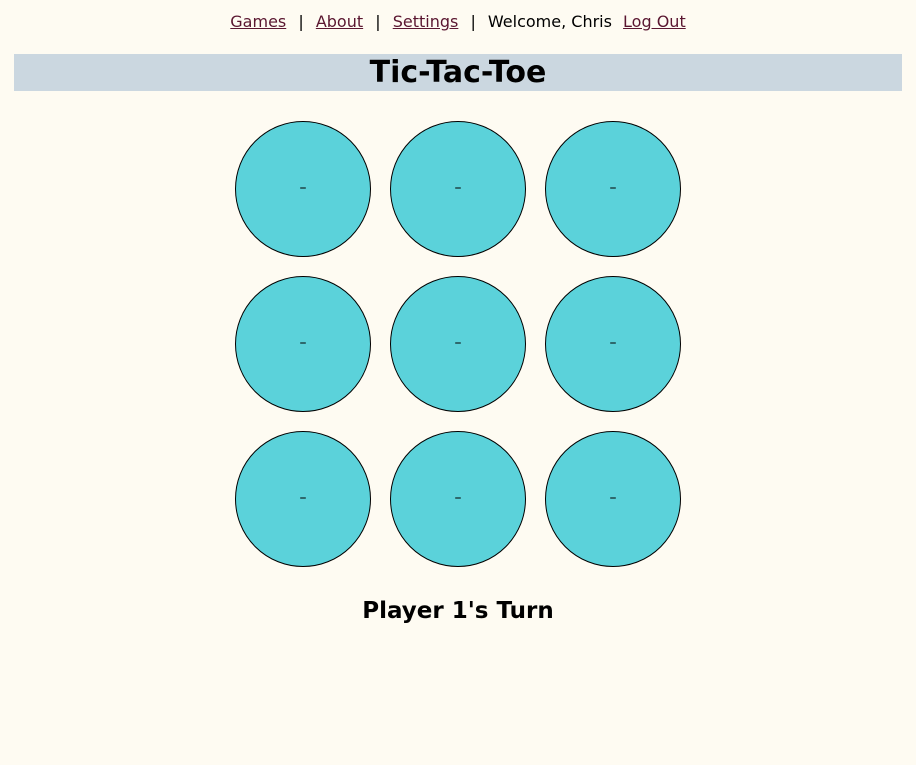 The width and height of the screenshot is (916, 765). I want to click on board-cell-5: –, so click(458, 344).